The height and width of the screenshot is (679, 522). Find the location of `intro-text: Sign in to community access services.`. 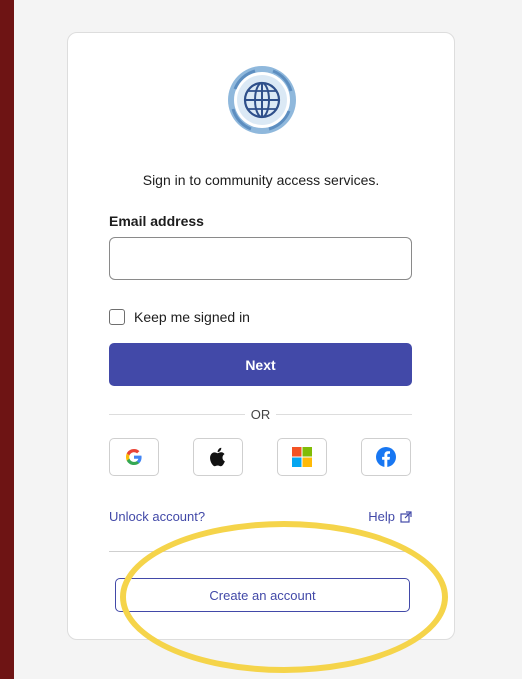

intro-text: Sign in to community access services. is located at coordinates (261, 180).